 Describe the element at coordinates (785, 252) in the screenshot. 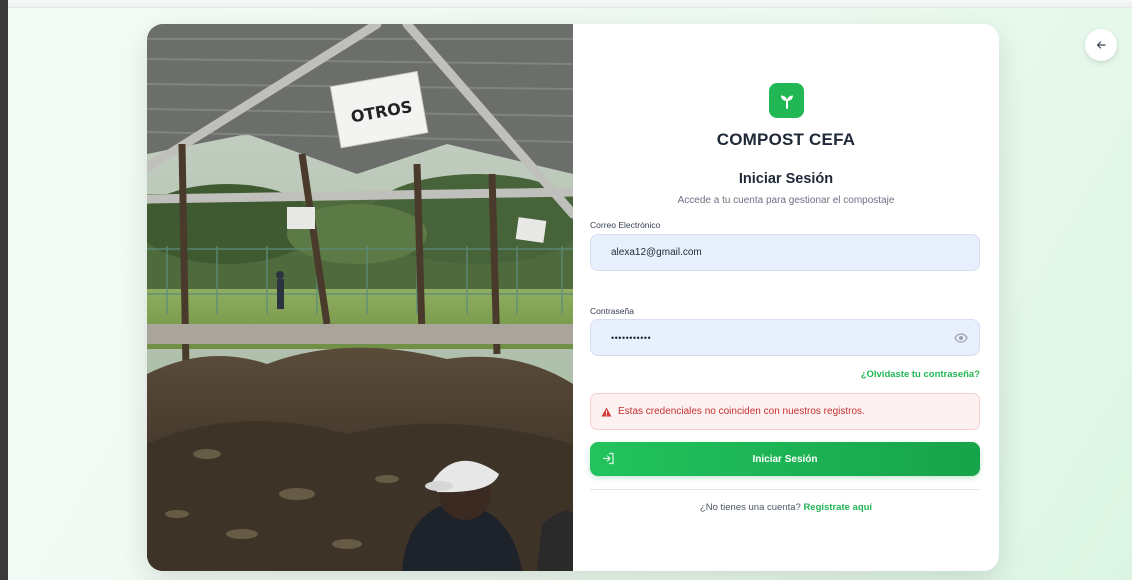

I see `email-field: alexa12@gmail.com` at that location.